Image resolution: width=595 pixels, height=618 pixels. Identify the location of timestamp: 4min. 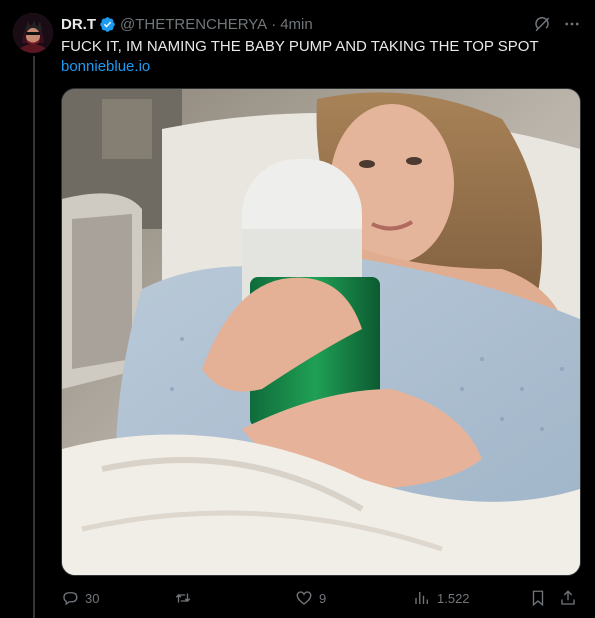
(296, 24).